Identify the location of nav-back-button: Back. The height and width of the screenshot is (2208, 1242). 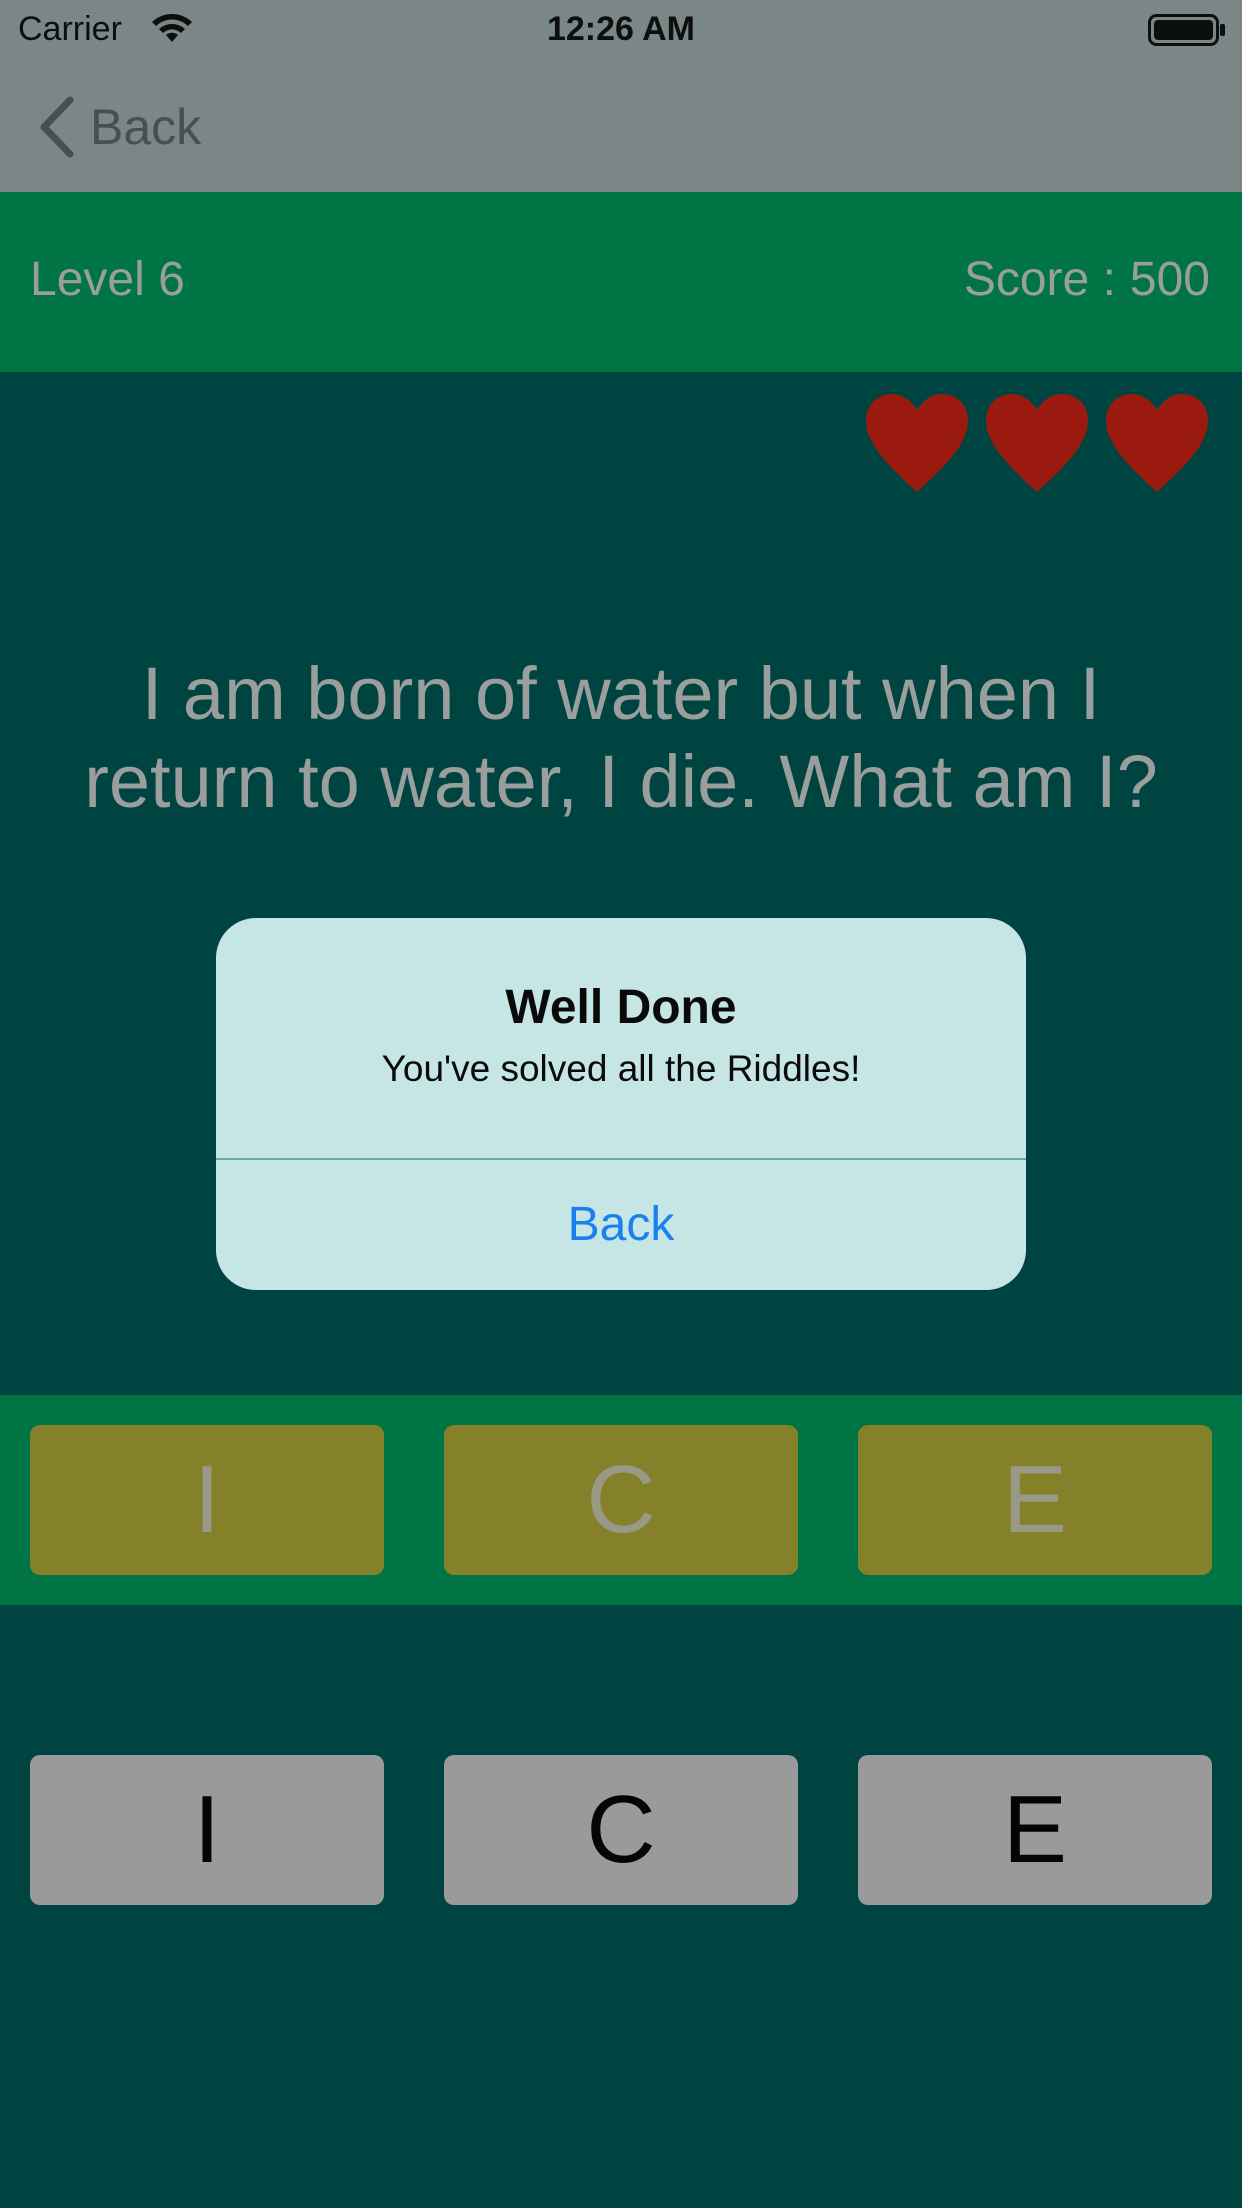
(118, 127).